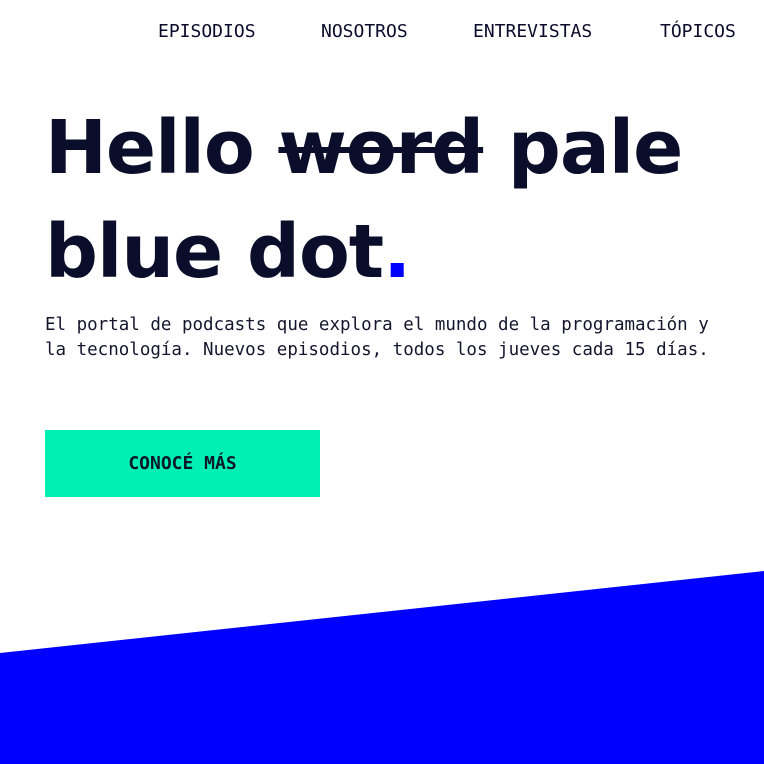 This screenshot has height=764, width=764. Describe the element at coordinates (207, 32) in the screenshot. I see `nav-item-episodios: EPISODIOS` at that location.